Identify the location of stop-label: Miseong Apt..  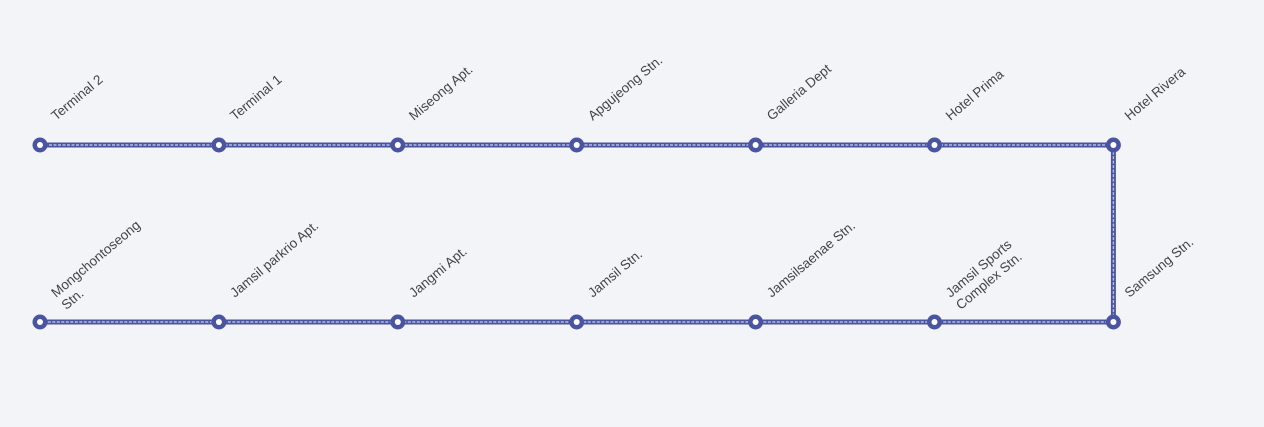
(440, 93).